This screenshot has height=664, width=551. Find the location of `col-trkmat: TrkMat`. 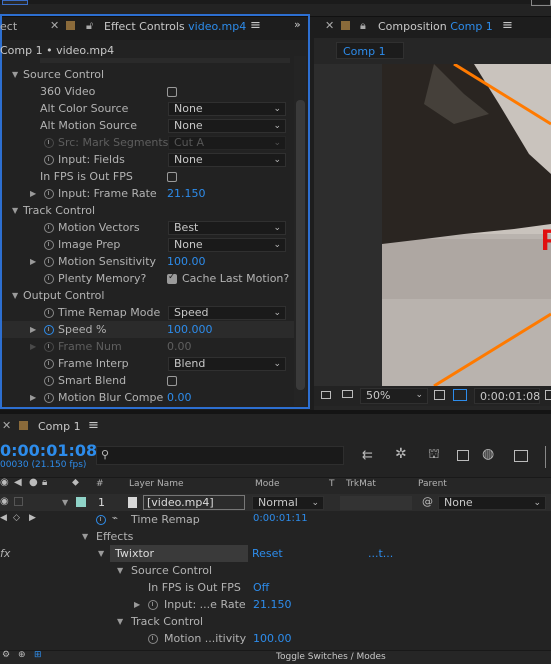

col-trkmat: TrkMat is located at coordinates (361, 484).